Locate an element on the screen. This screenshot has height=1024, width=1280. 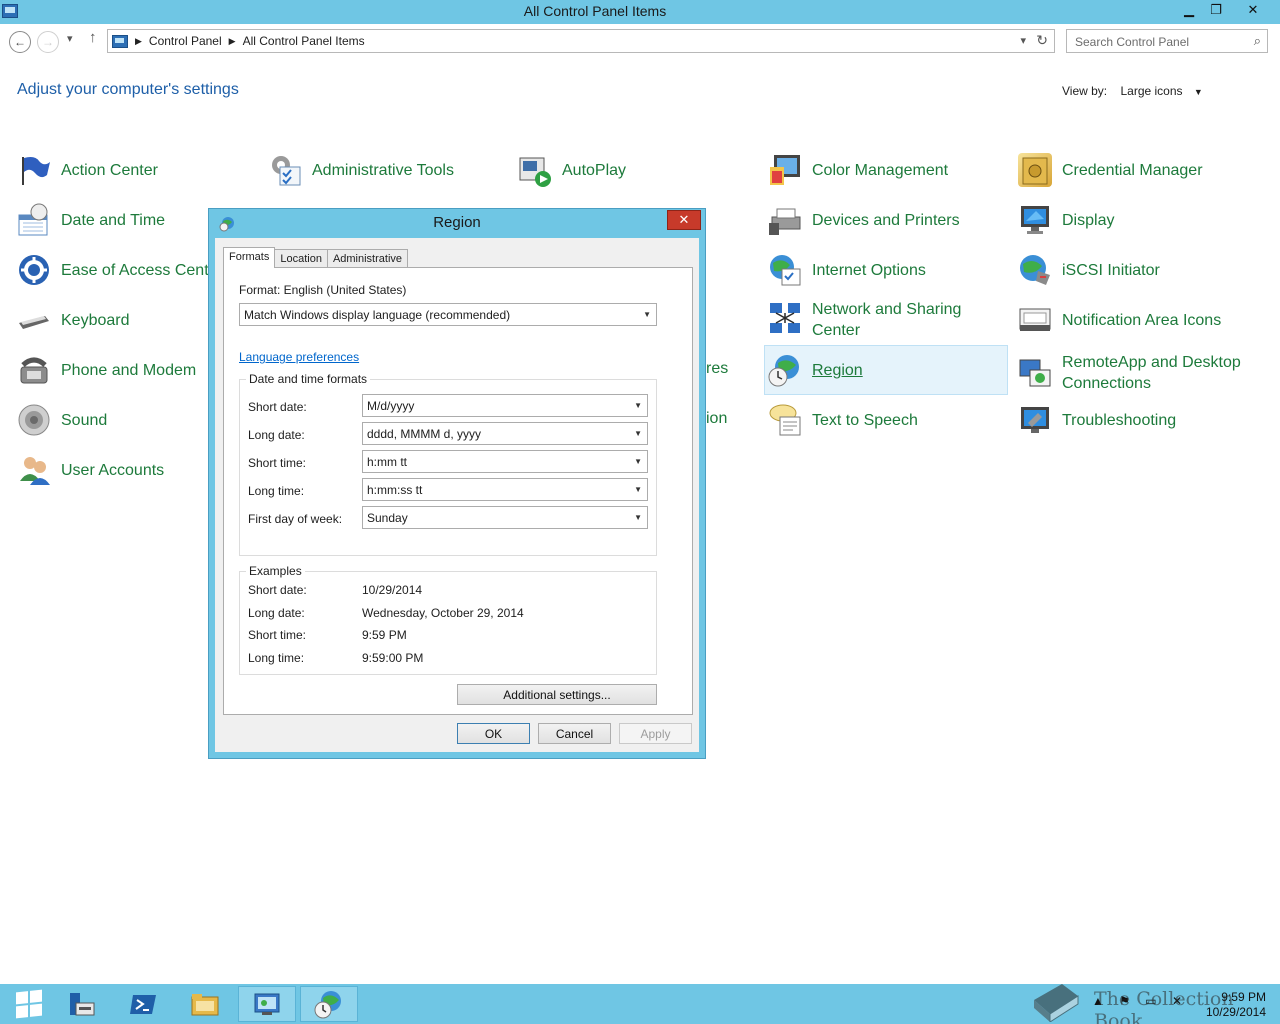
recent-locations-chevron-icon: ▾ is located at coordinates (70, 38).